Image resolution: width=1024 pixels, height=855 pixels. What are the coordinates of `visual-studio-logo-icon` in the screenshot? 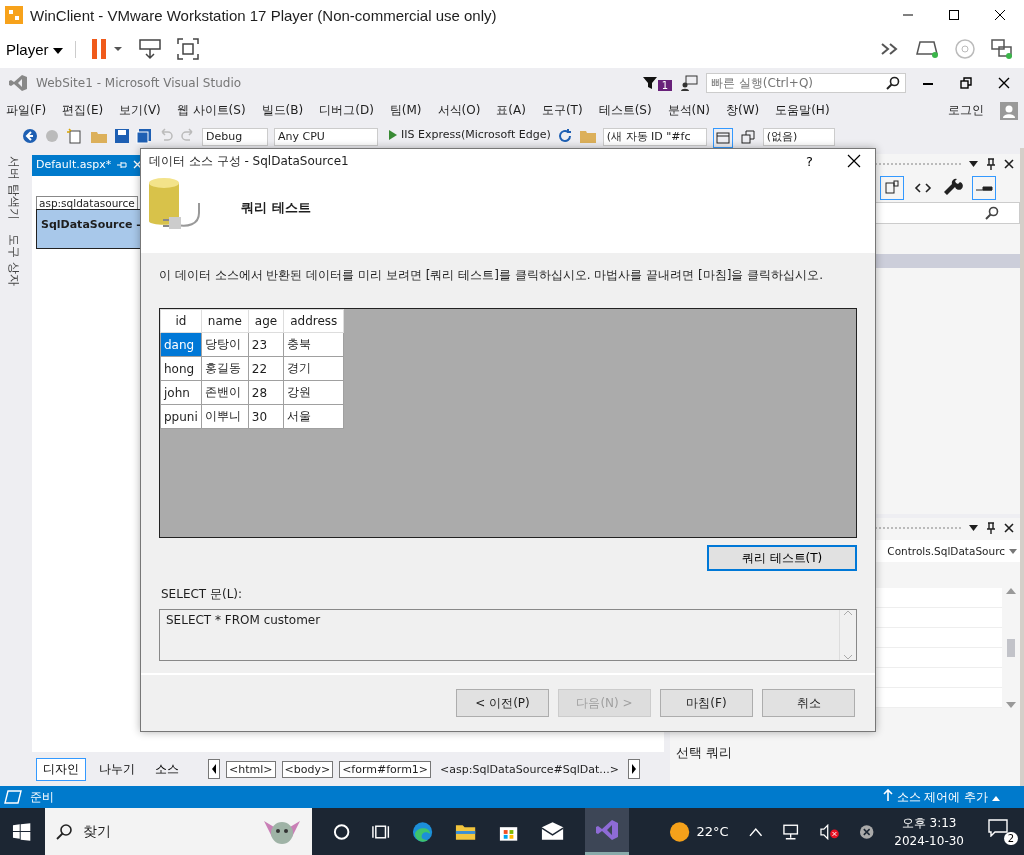 It's located at (18, 82).